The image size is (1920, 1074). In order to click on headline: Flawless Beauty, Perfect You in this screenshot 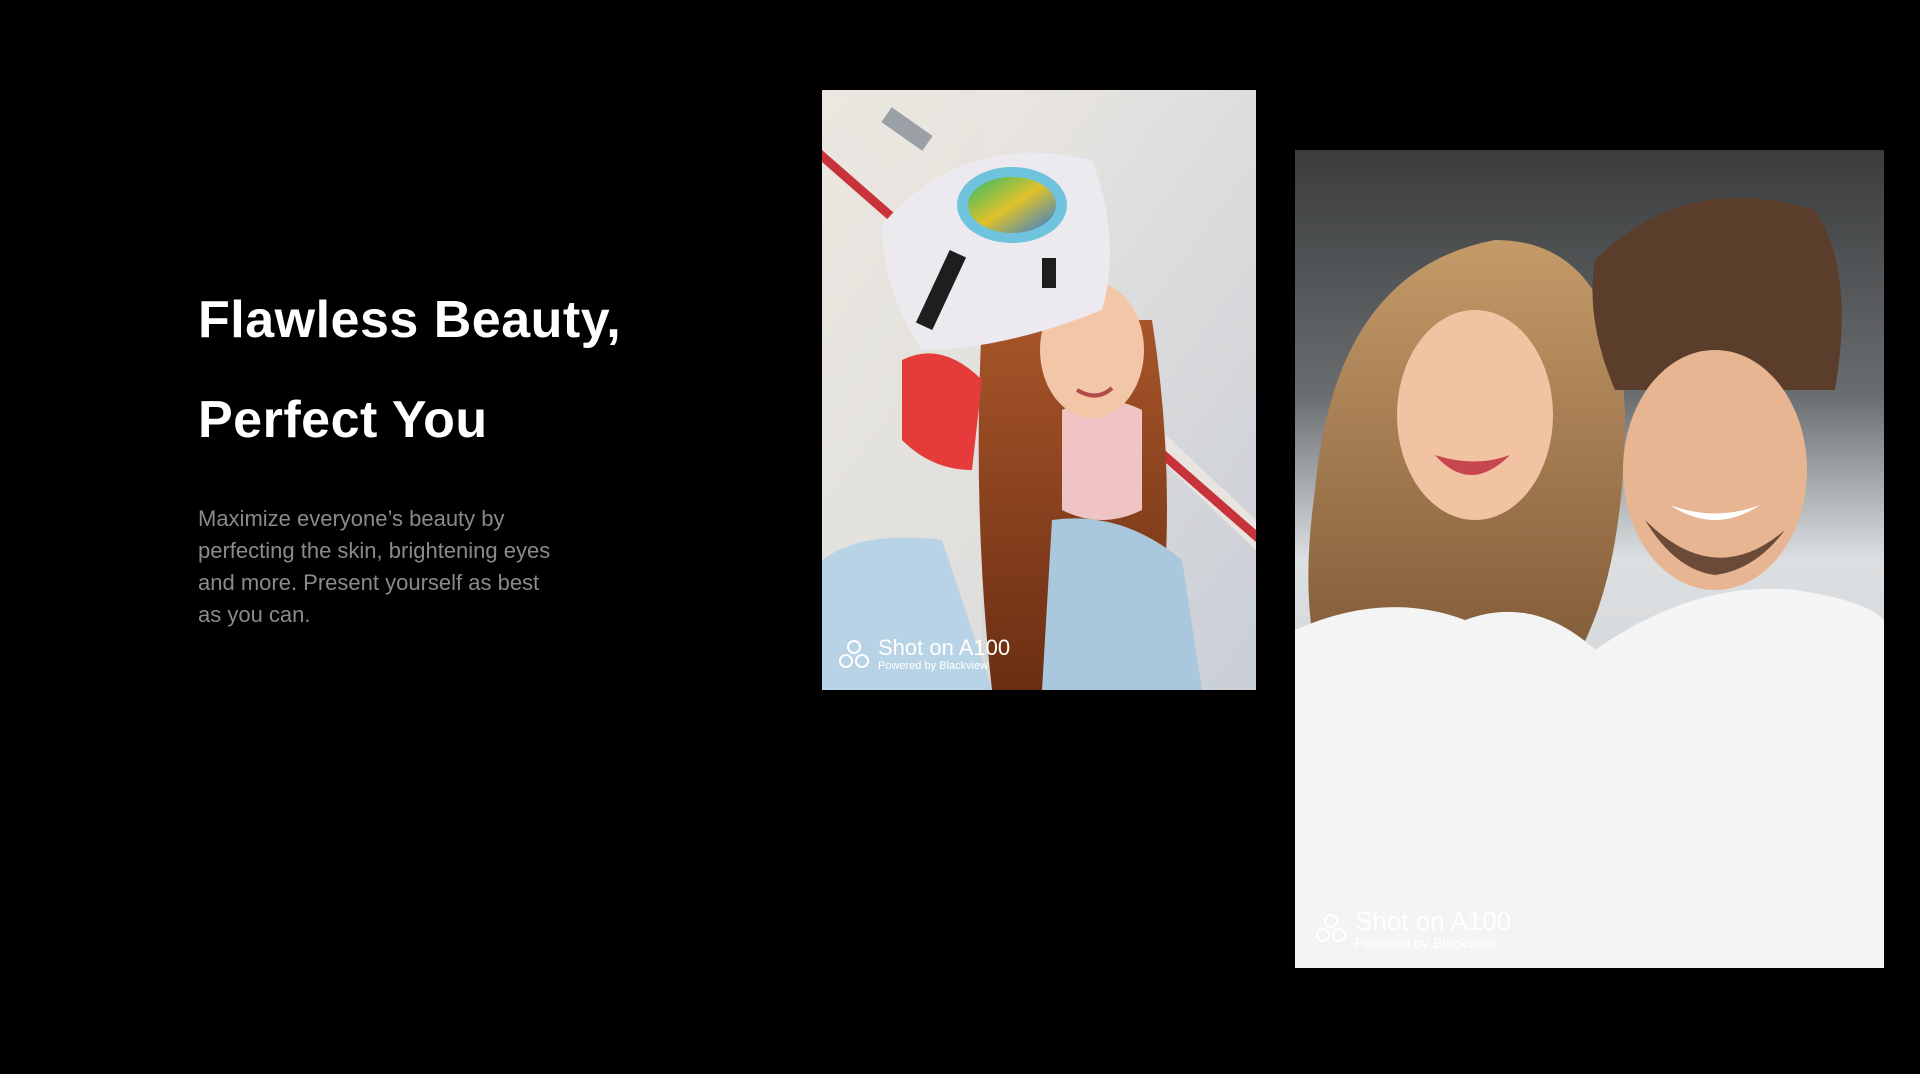, I will do `click(409, 370)`.